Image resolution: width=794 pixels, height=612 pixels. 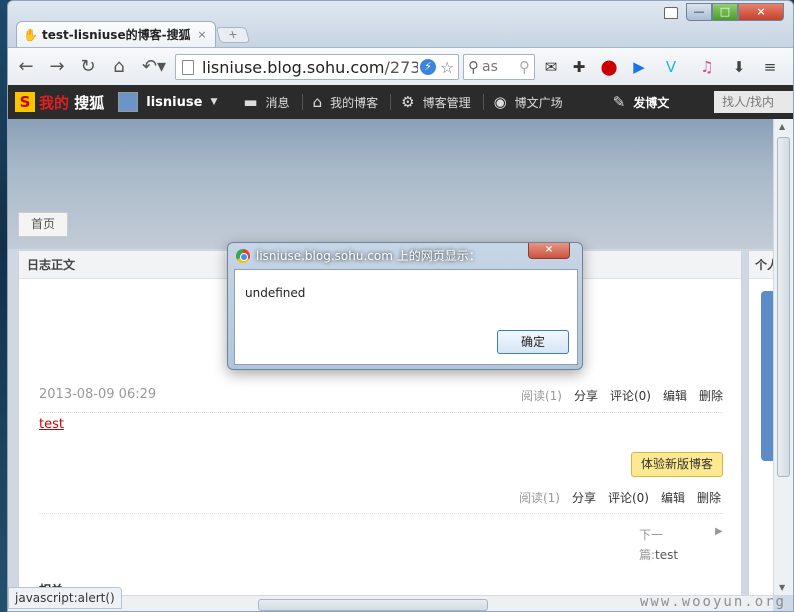 I want to click on back-icon: ←, so click(x=26, y=67).